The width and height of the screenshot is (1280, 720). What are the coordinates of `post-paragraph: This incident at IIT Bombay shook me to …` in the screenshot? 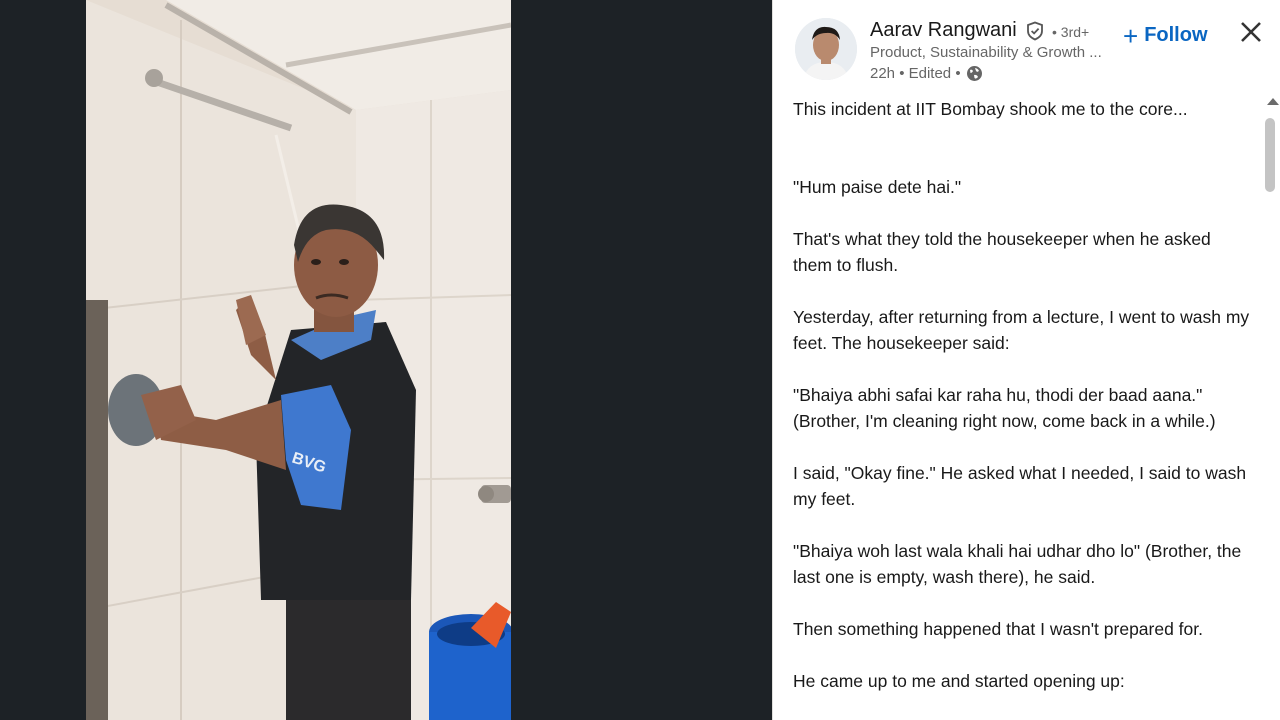 It's located at (990, 109).